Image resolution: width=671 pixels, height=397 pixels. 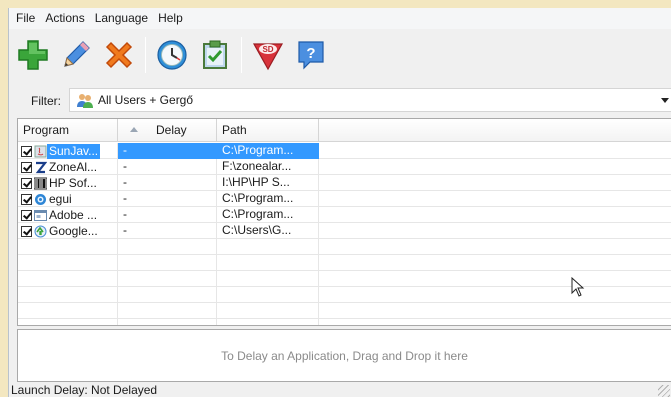 What do you see at coordinates (170, 18) in the screenshot?
I see `menu-help: Help` at bounding box center [170, 18].